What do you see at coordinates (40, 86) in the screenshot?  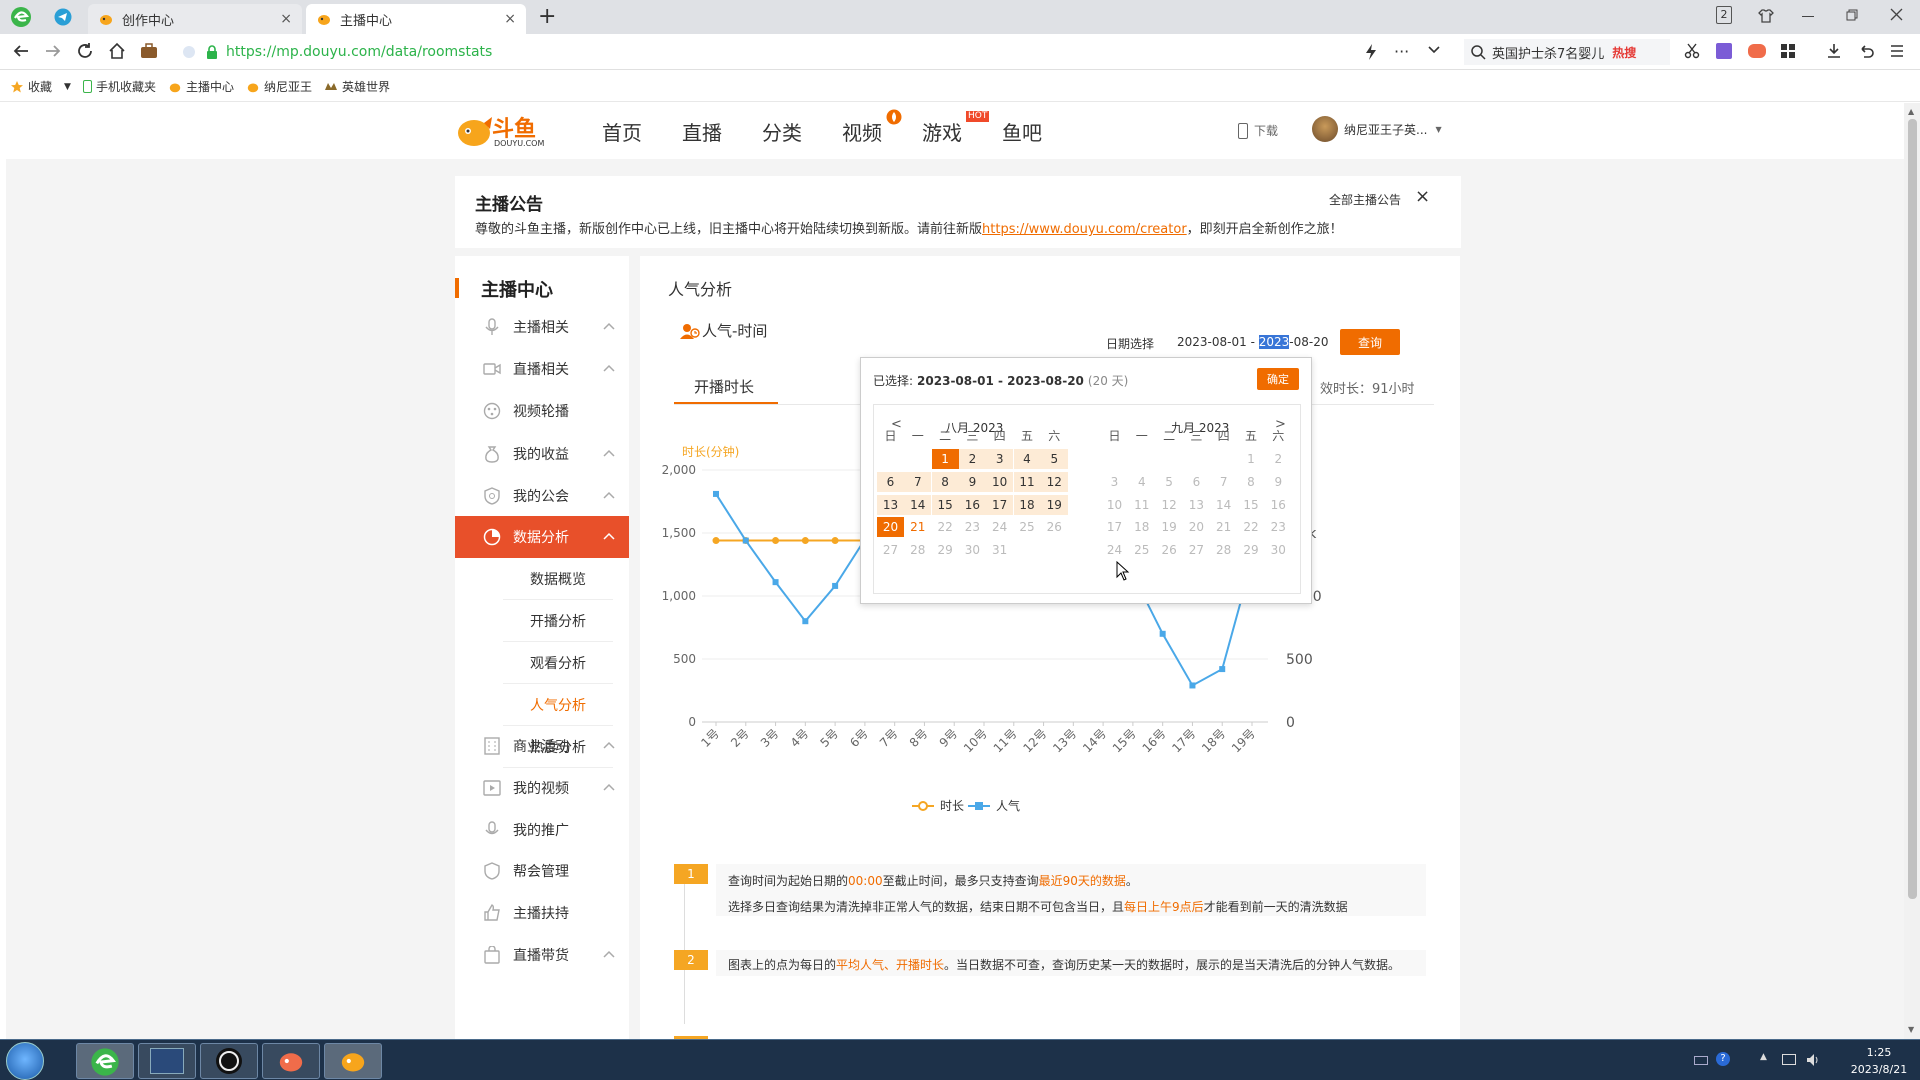 I see `bookmark-favorites: 收藏 ▼` at bounding box center [40, 86].